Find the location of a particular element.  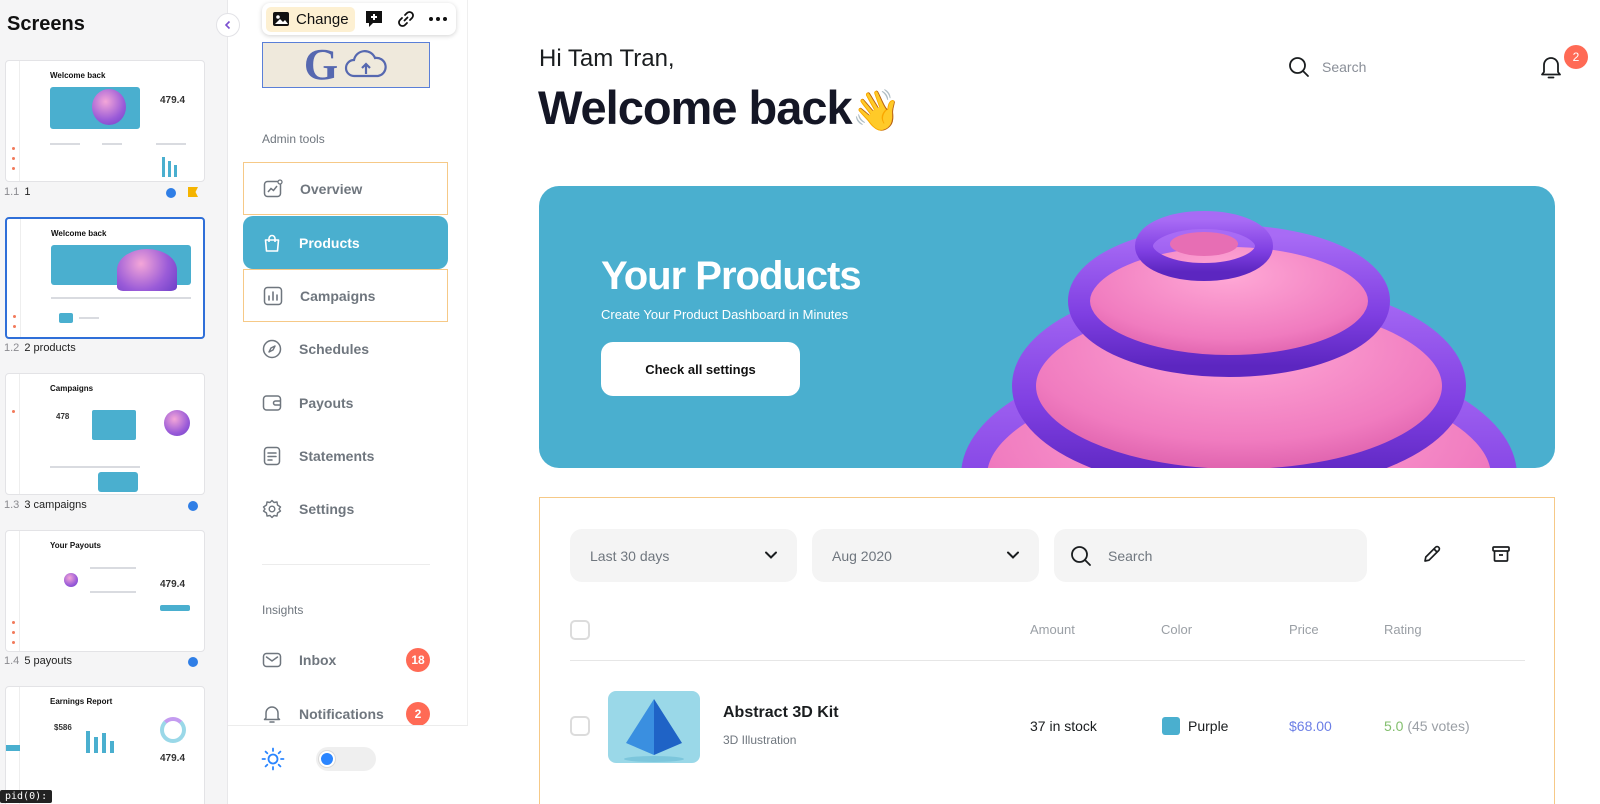

column-header-color: Color is located at coordinates (1176, 629).